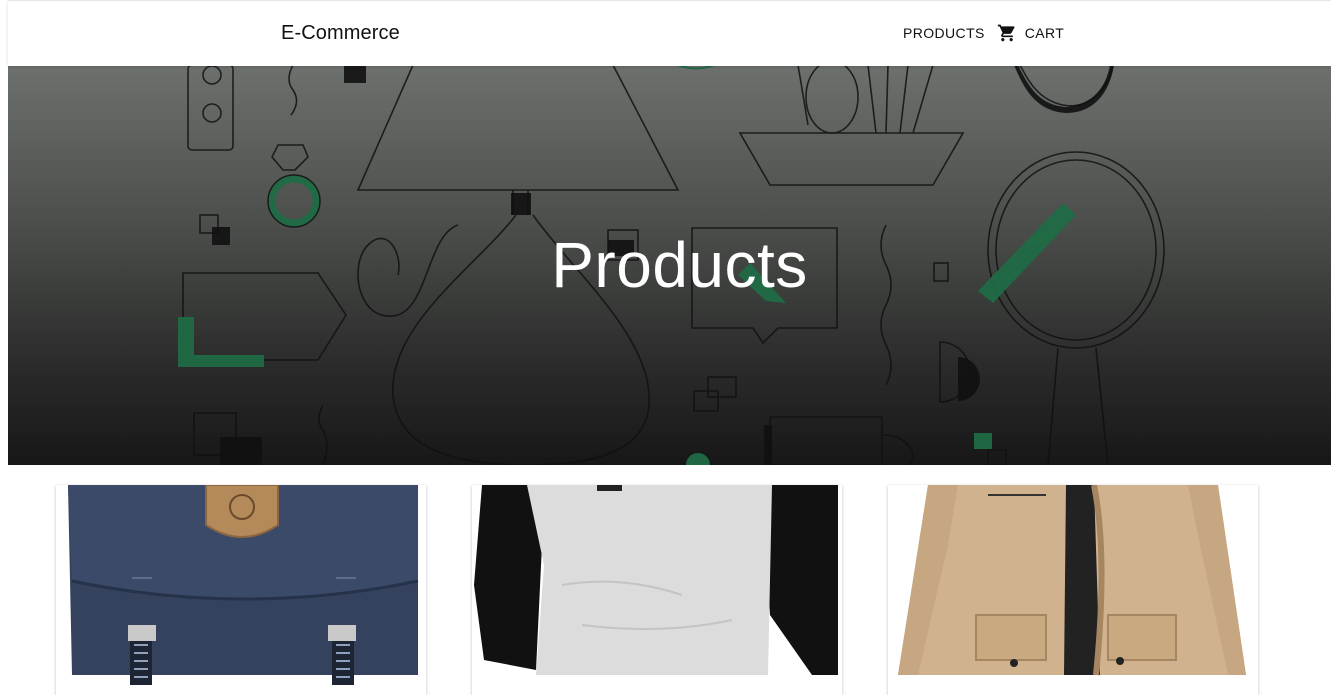 This screenshot has width=1331, height=695. What do you see at coordinates (340, 33) in the screenshot?
I see `brand-title: E-Commerce` at bounding box center [340, 33].